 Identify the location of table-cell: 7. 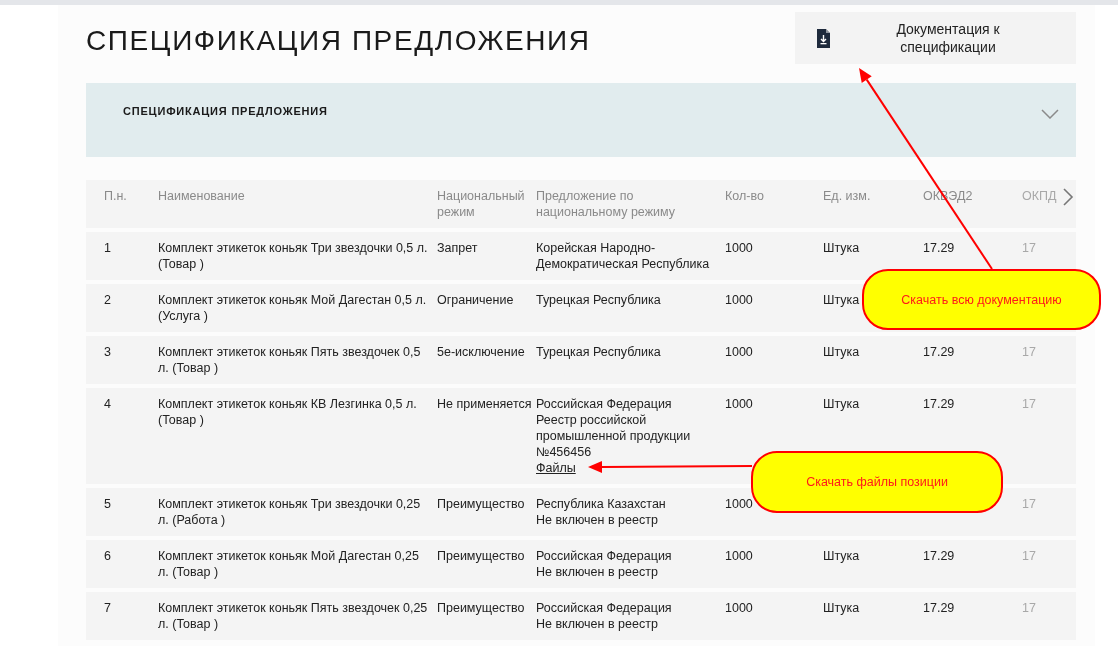
(107, 608).